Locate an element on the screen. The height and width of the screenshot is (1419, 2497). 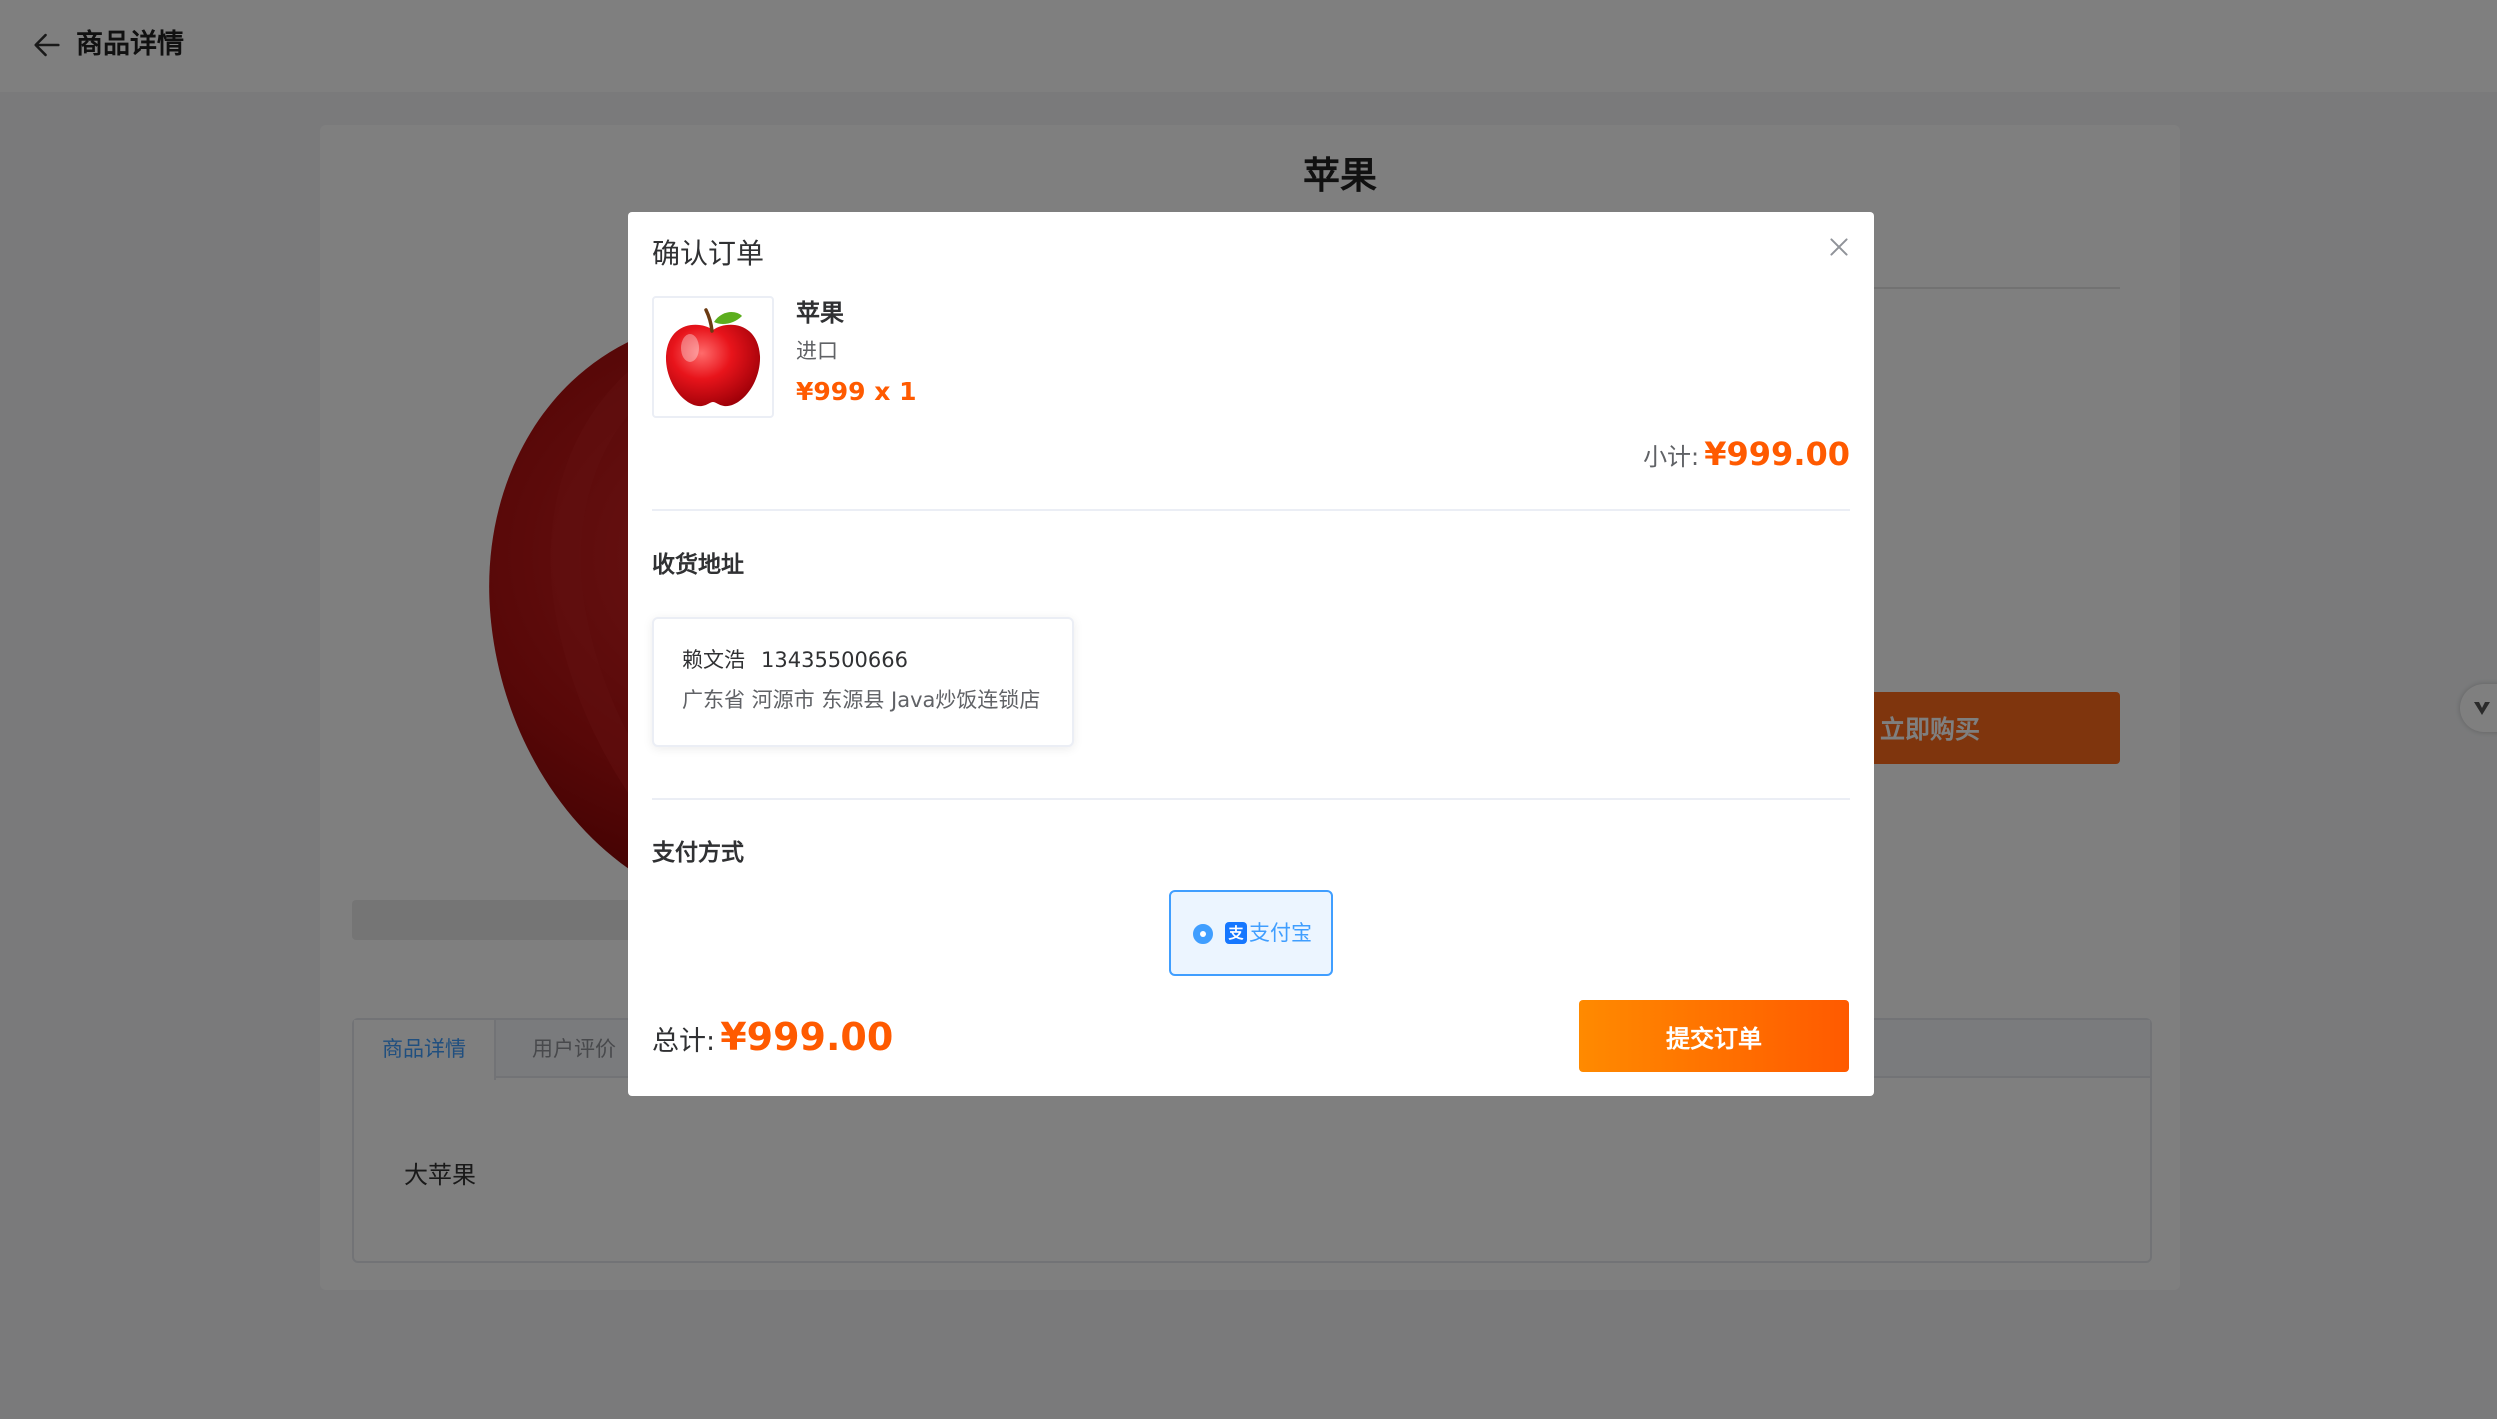
item-name: 苹果 is located at coordinates (820, 313).